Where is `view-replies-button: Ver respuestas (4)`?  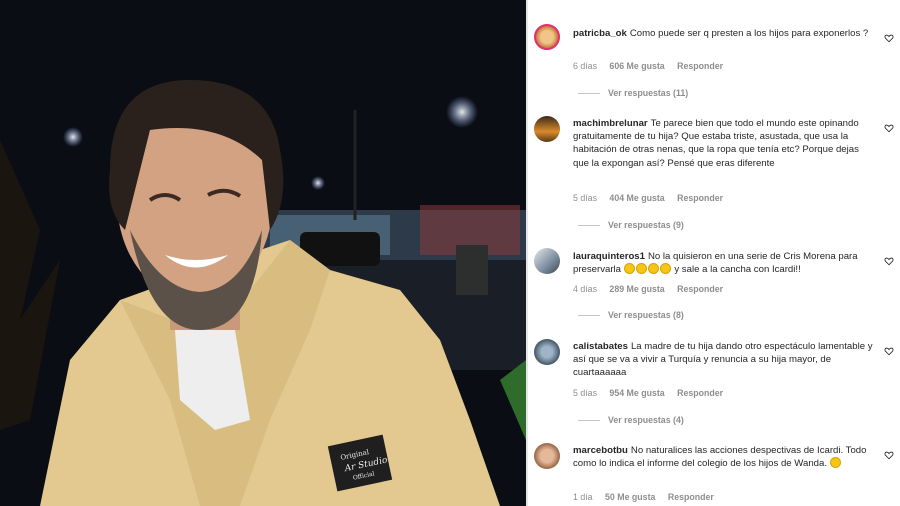 view-replies-button: Ver respuestas (4) is located at coordinates (631, 420).